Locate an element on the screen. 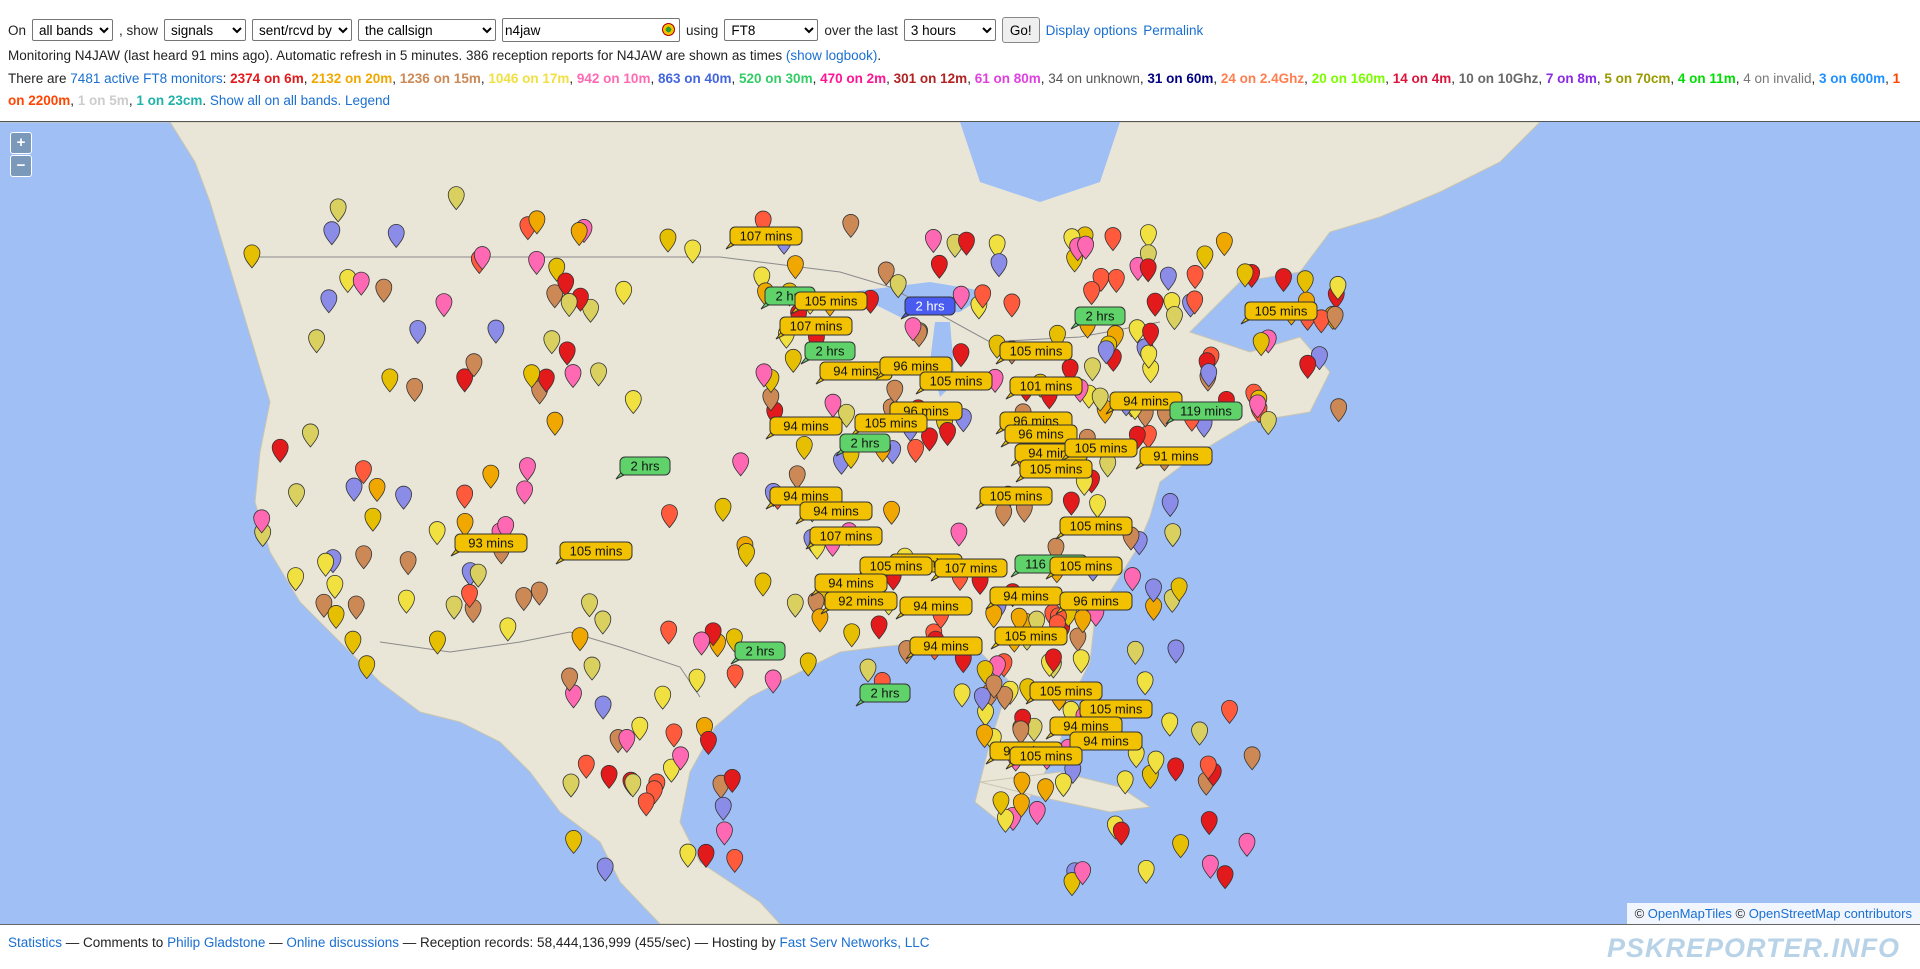  status-indicator-icon is located at coordinates (669, 29).